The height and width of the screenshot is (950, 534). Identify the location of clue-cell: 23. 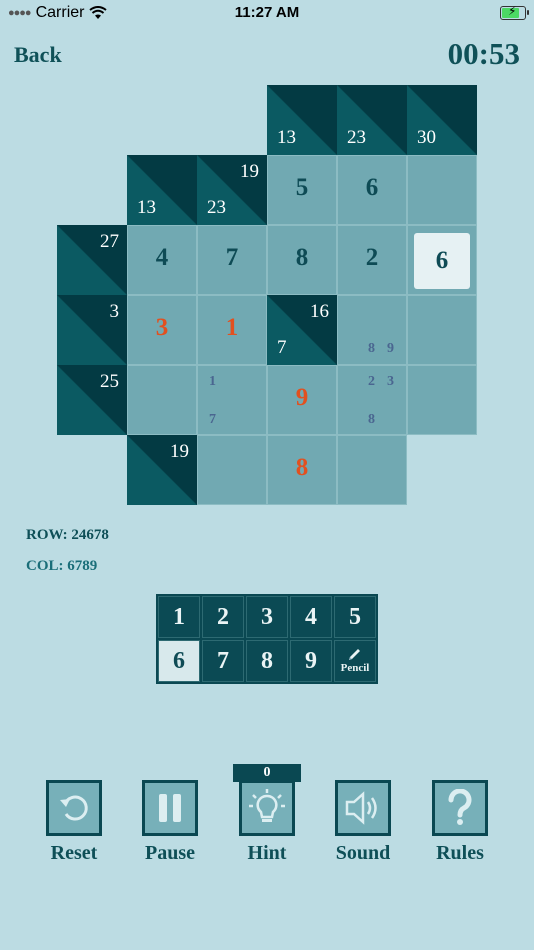
(372, 120).